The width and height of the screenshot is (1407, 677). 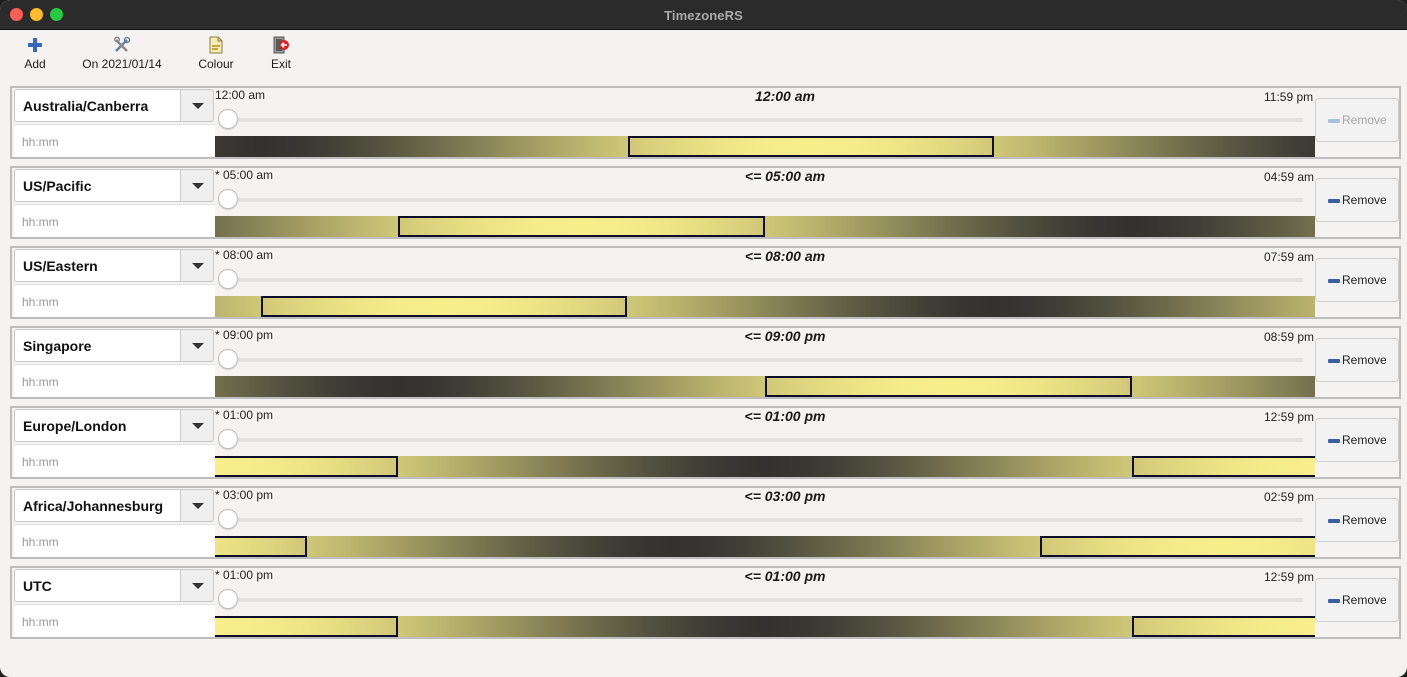 What do you see at coordinates (97, 265) in the screenshot?
I see `timezone-select: US/Eastern` at bounding box center [97, 265].